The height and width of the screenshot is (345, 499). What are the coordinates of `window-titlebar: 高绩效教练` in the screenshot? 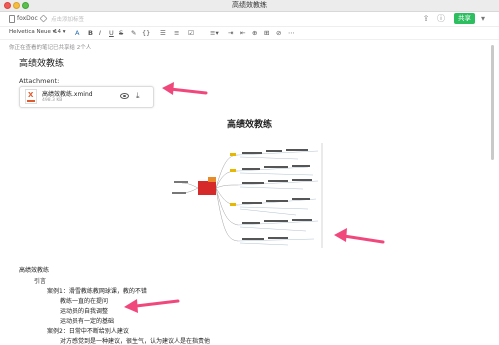 It's located at (249, 6).